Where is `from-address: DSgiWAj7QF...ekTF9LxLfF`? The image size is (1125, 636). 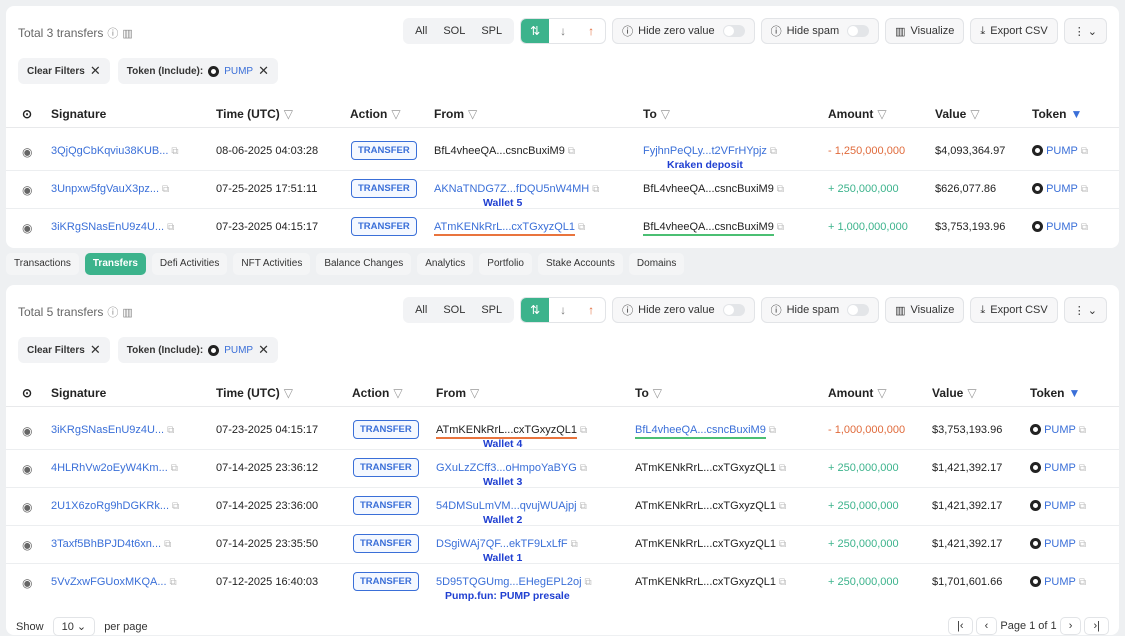
from-address: DSgiWAj7QF...ekTF9LxLfF is located at coordinates (502, 544).